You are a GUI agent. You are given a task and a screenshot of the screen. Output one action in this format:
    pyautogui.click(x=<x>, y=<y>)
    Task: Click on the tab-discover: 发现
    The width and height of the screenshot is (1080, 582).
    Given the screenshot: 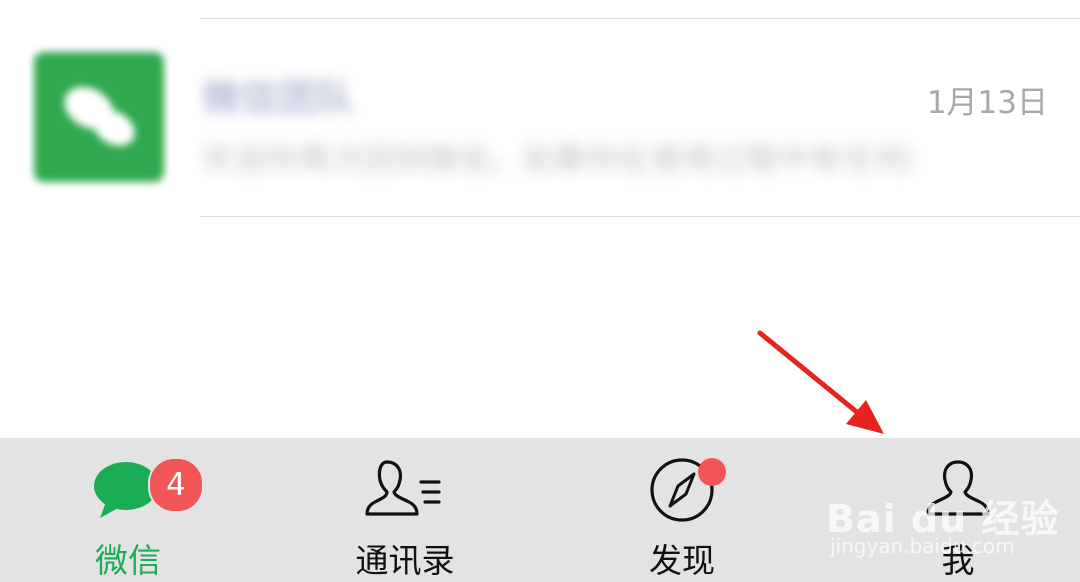 What is the action you would take?
    pyautogui.click(x=682, y=510)
    